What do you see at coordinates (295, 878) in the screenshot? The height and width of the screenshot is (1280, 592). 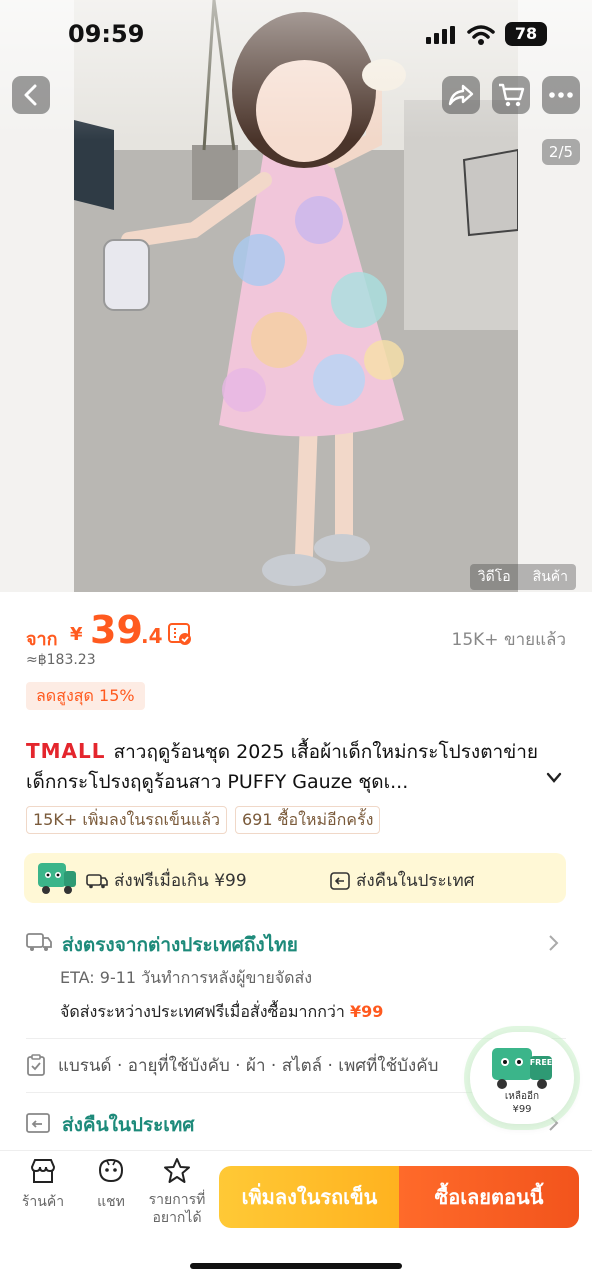 I see `shipping-banner: ส่งฟรีเมื่อเกิน ¥99 ส่งคืนในประเทศ` at bounding box center [295, 878].